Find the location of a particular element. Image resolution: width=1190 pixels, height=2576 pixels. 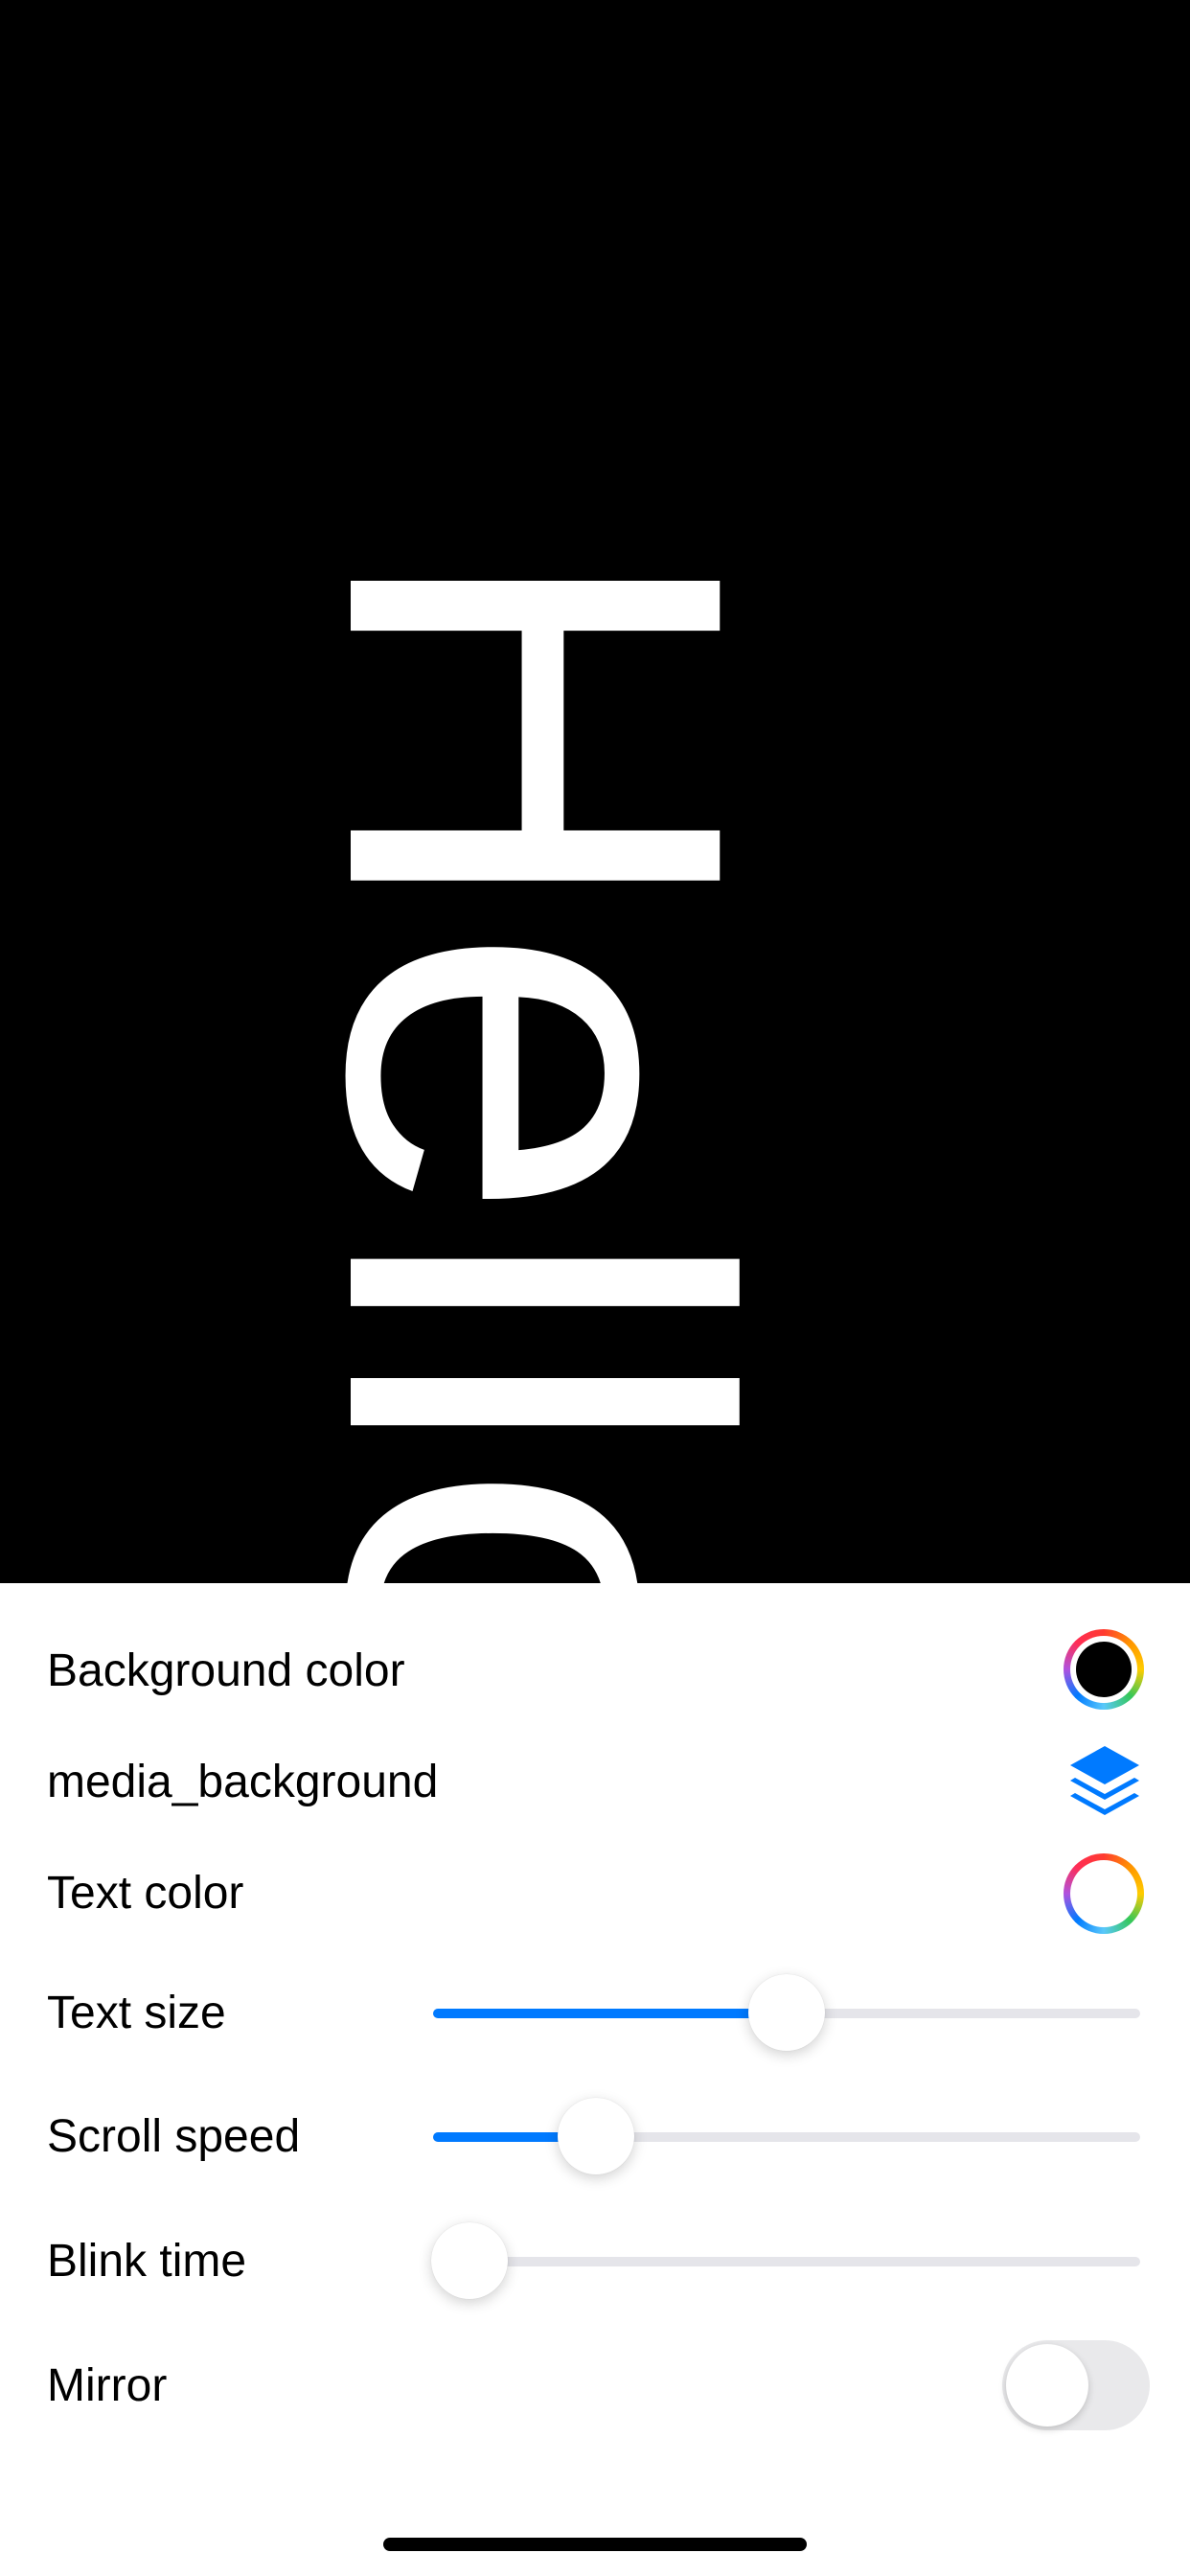

mirror-toggle is located at coordinates (1076, 2385).